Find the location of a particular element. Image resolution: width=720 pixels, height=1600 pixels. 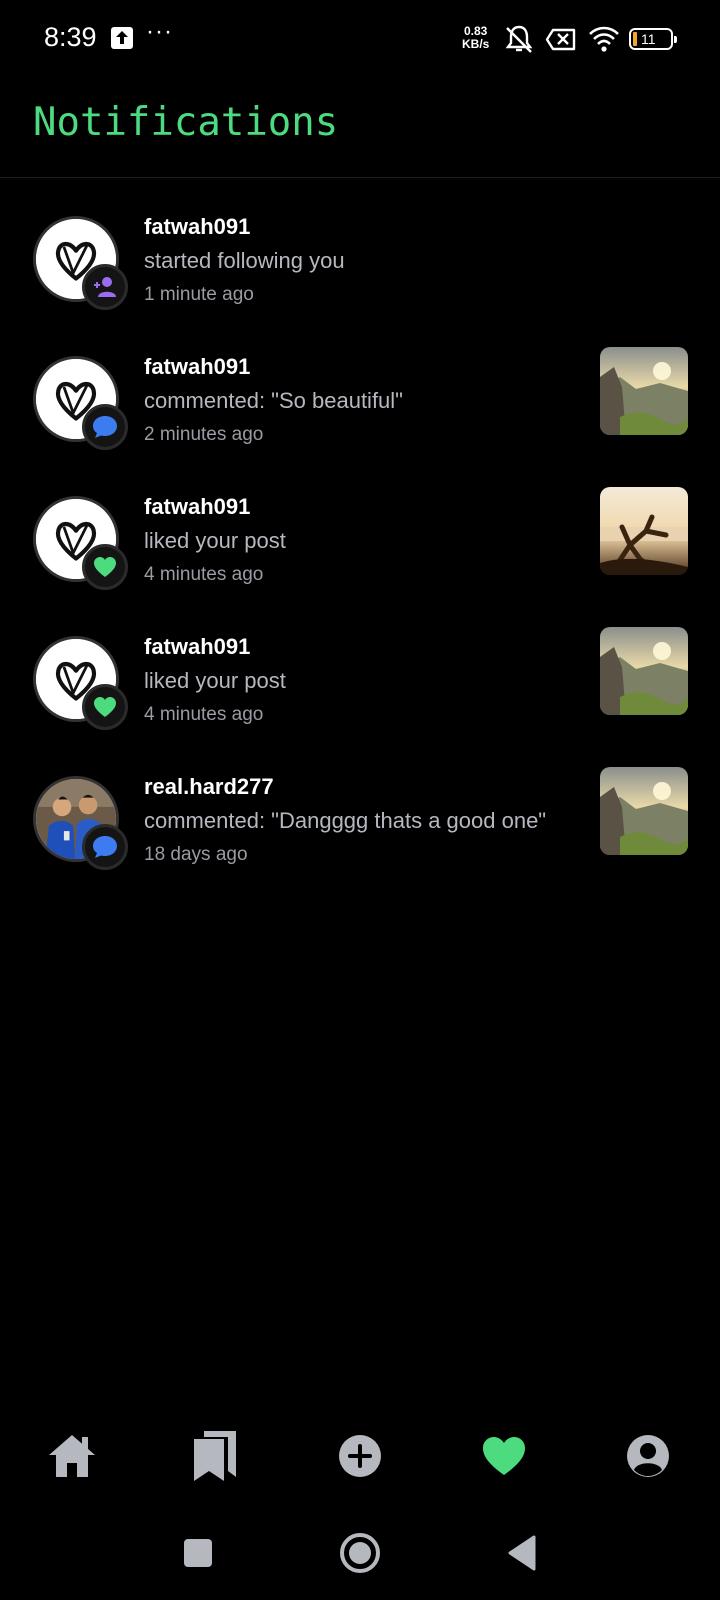

no-sim-icon is located at coordinates (560, 39).